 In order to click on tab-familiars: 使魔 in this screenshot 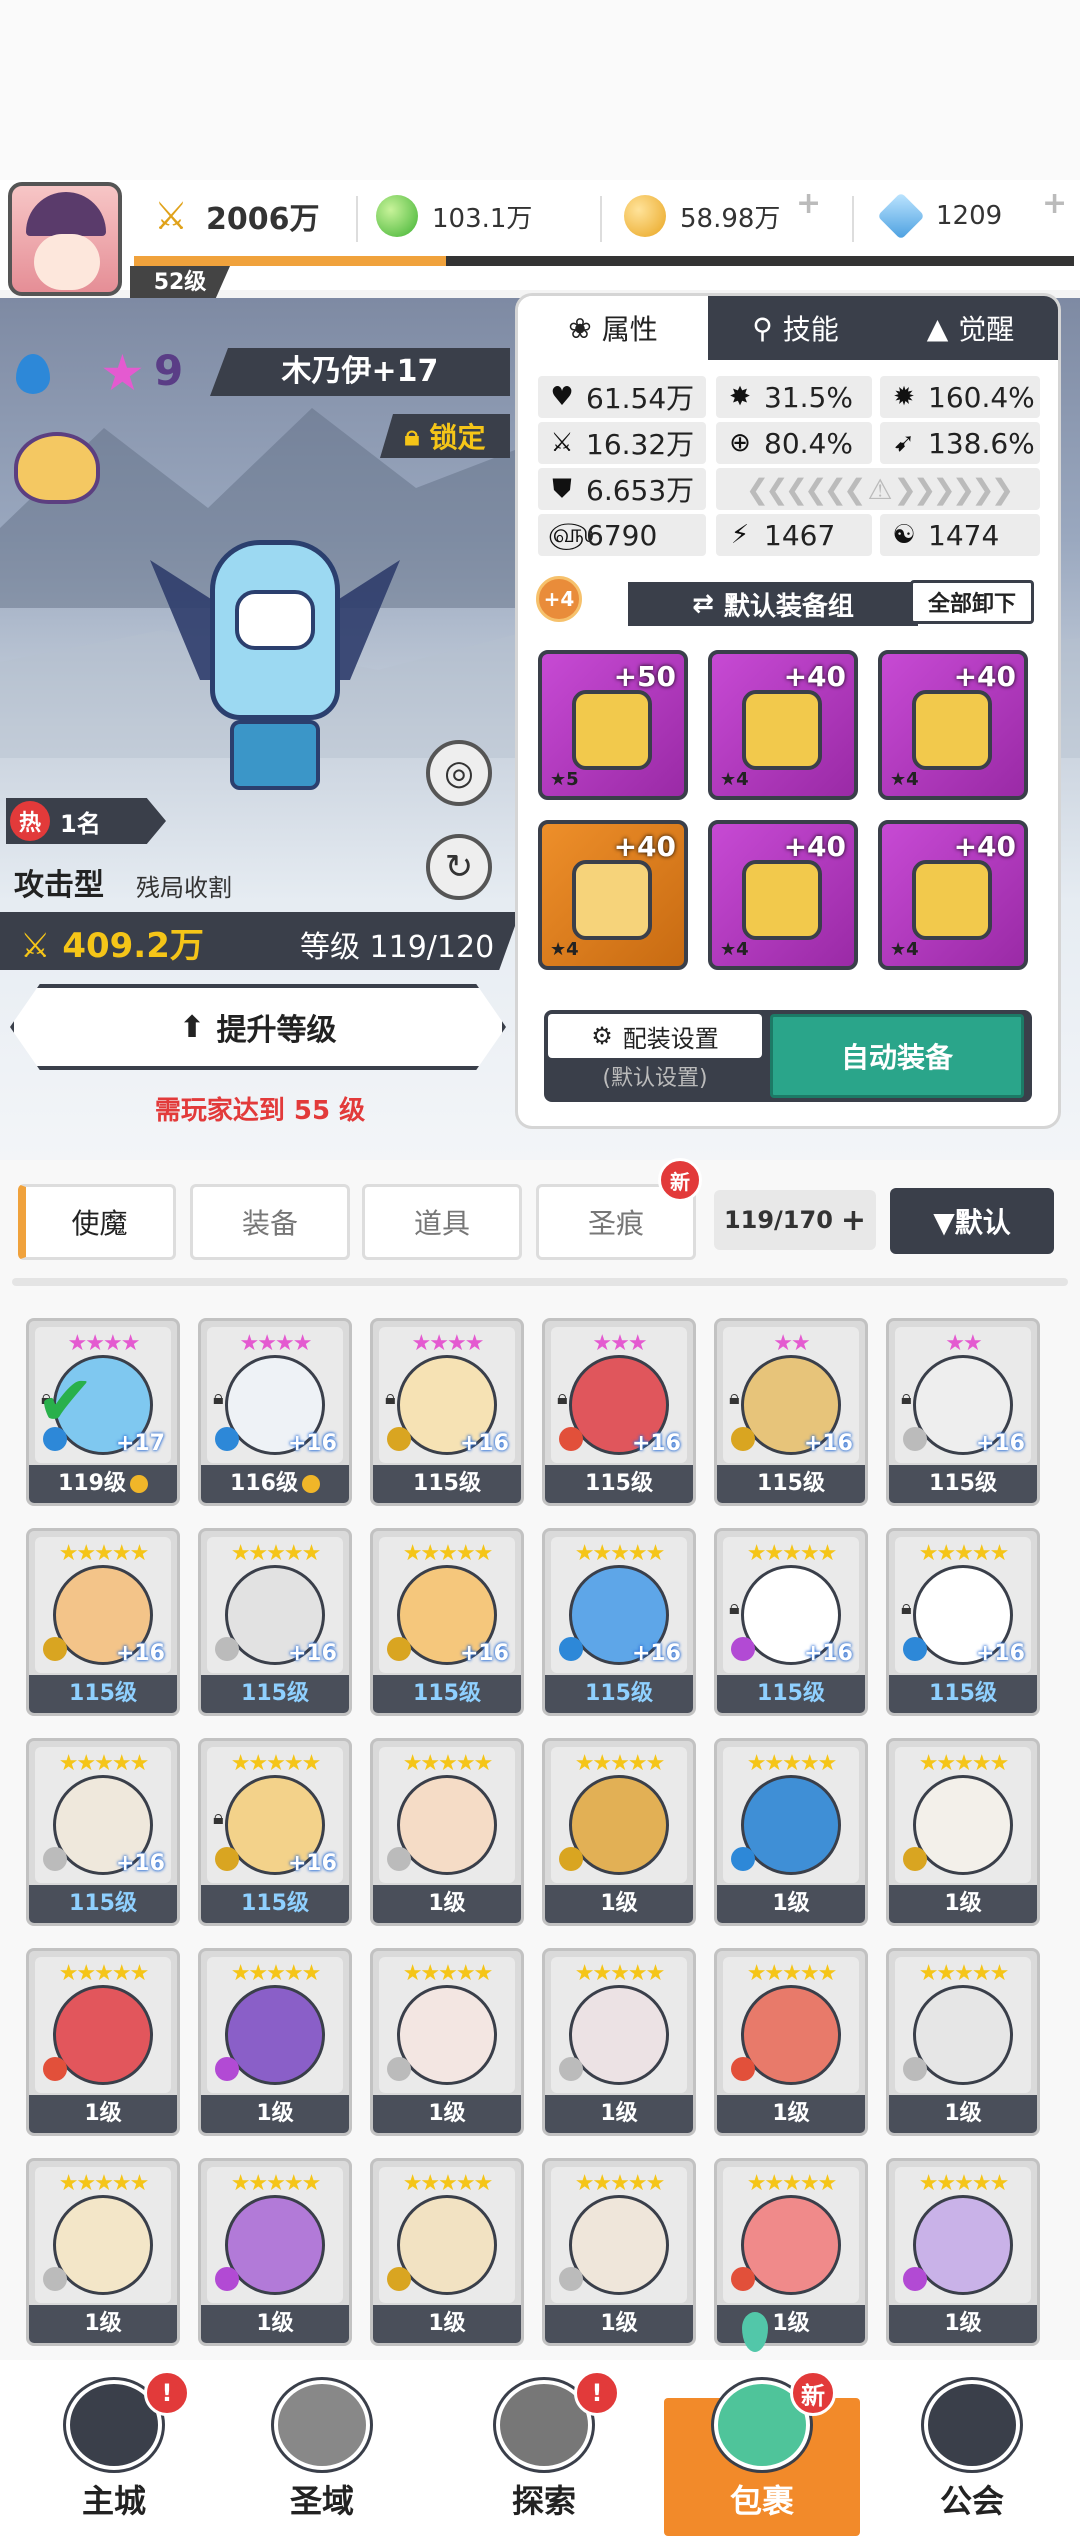, I will do `click(97, 1222)`.